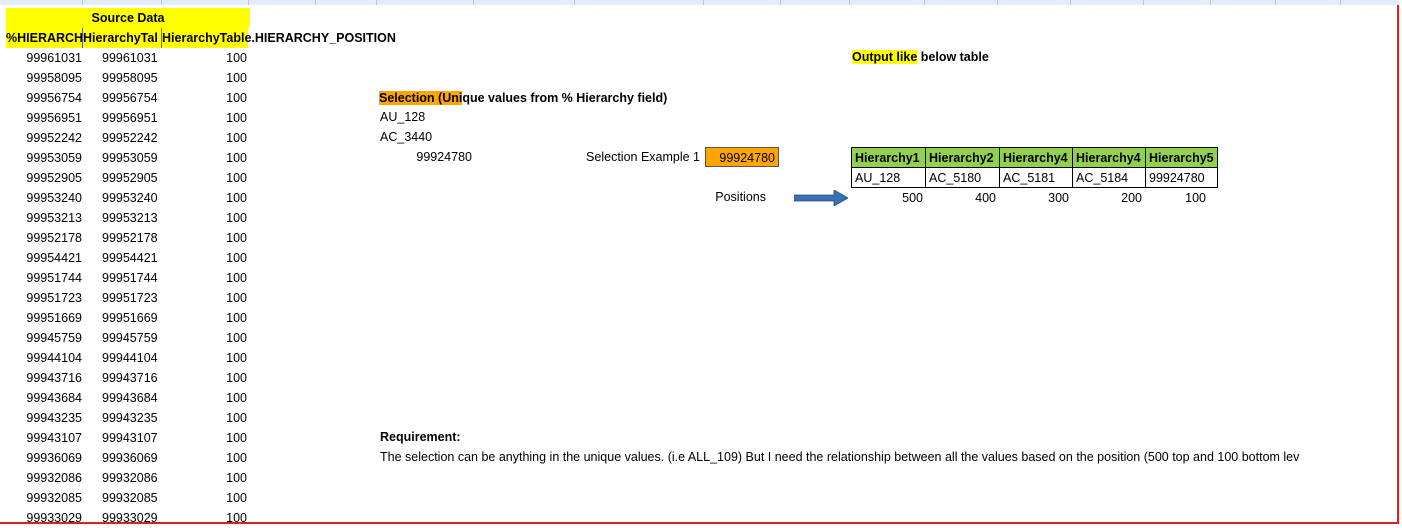 Image resolution: width=1402 pixels, height=528 pixels. I want to click on cell-hierarchy-table: 99932085, so click(122, 498).